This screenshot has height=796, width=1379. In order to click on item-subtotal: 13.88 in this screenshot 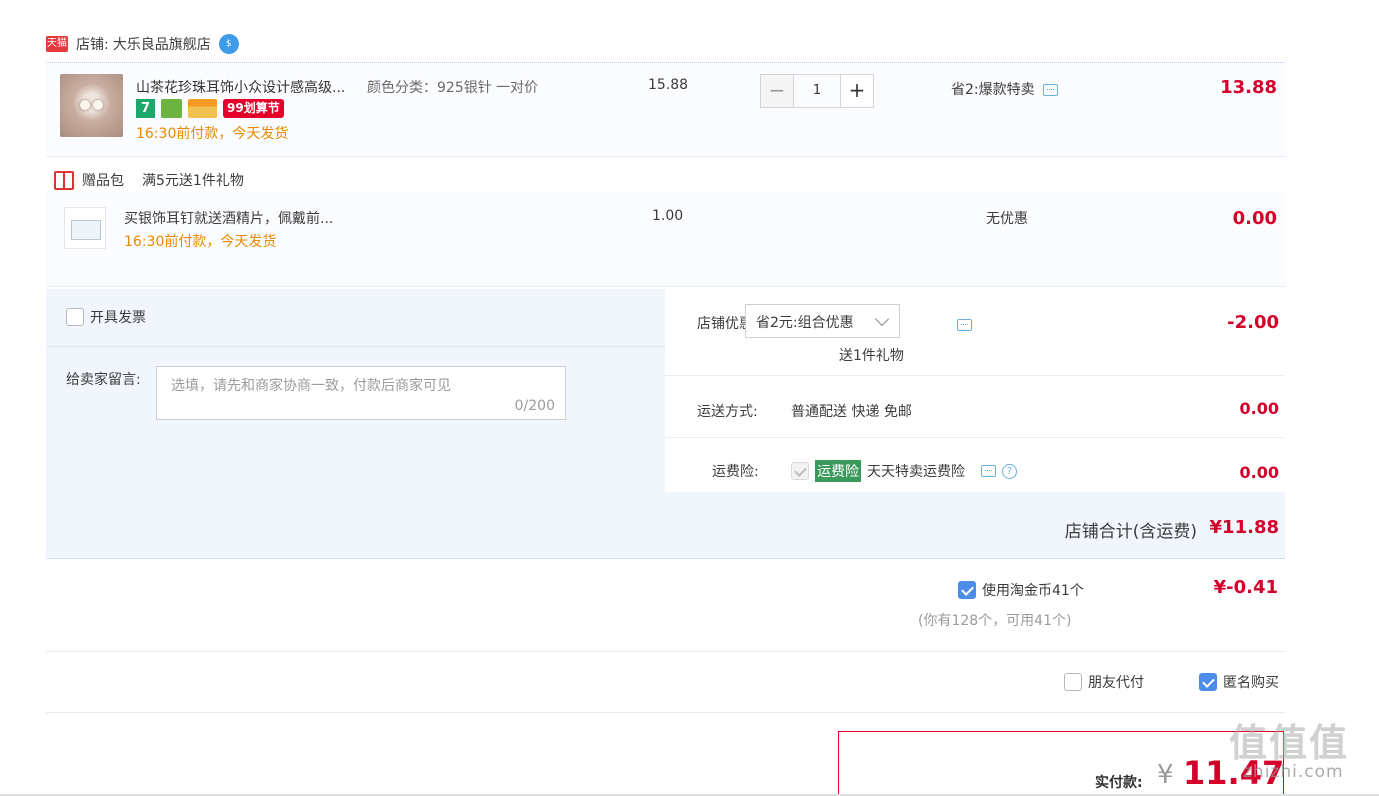, I will do `click(1248, 87)`.